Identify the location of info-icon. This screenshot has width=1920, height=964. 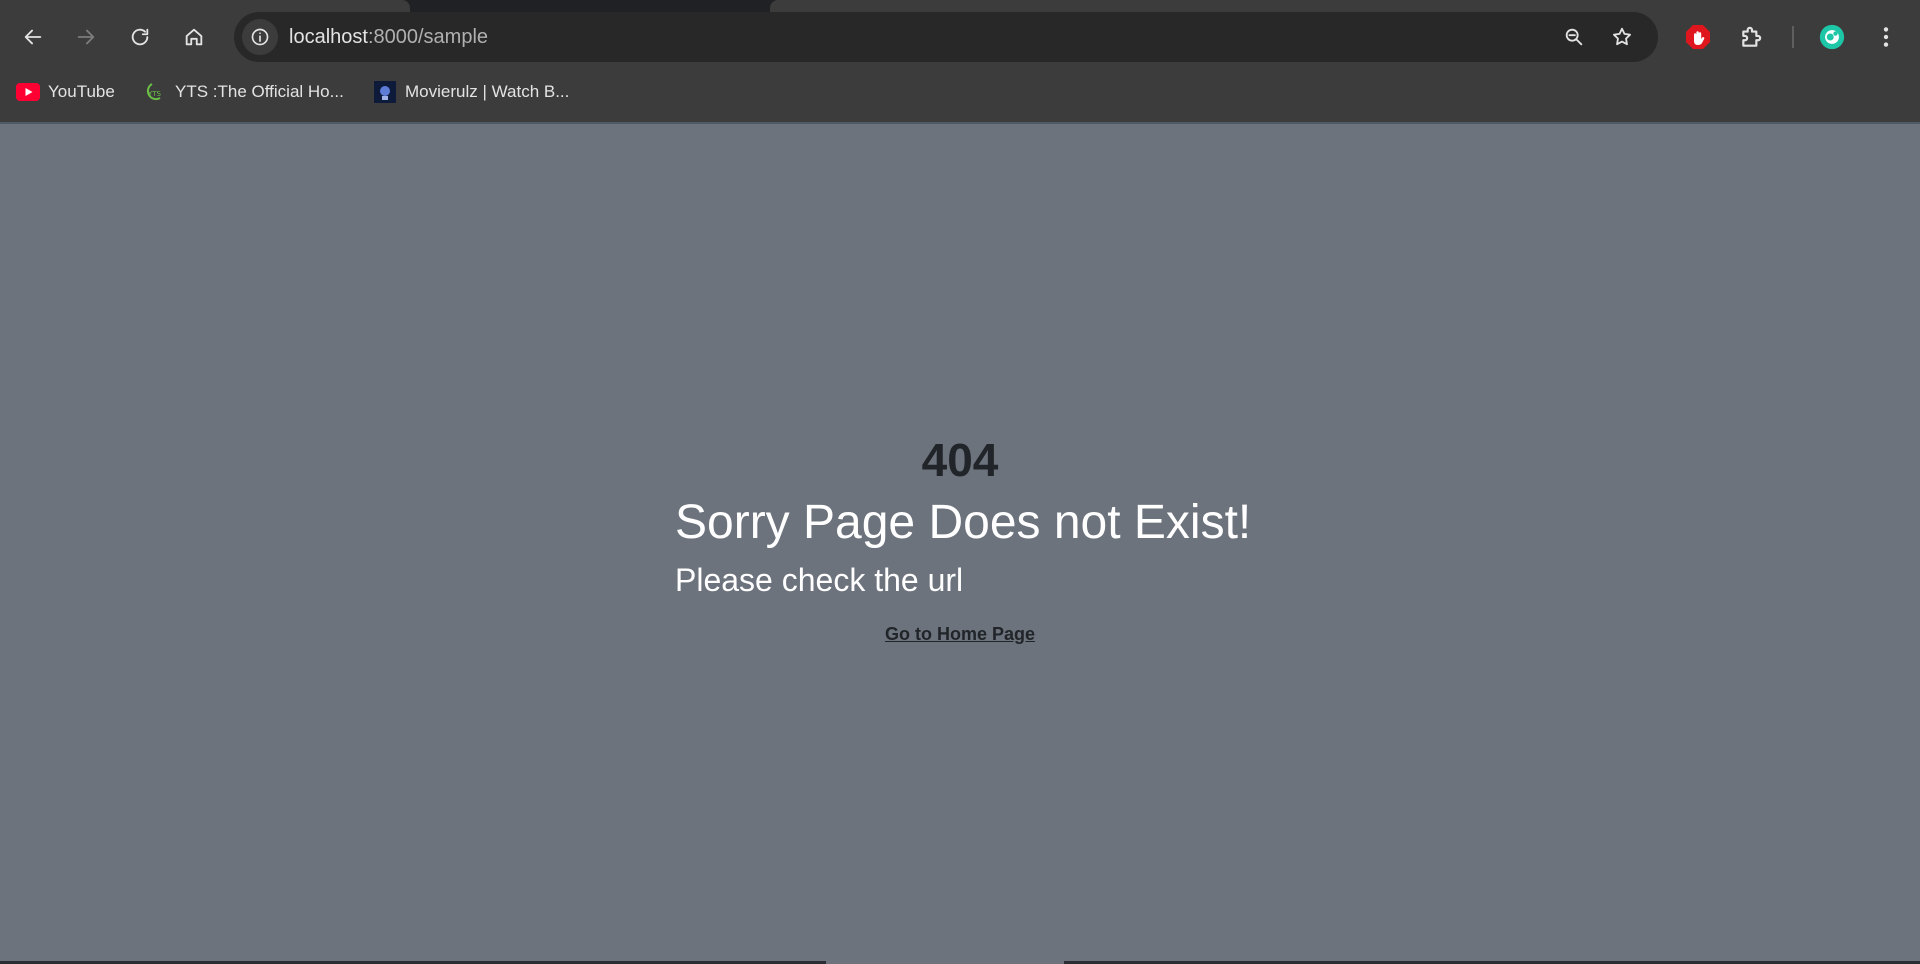
(260, 37).